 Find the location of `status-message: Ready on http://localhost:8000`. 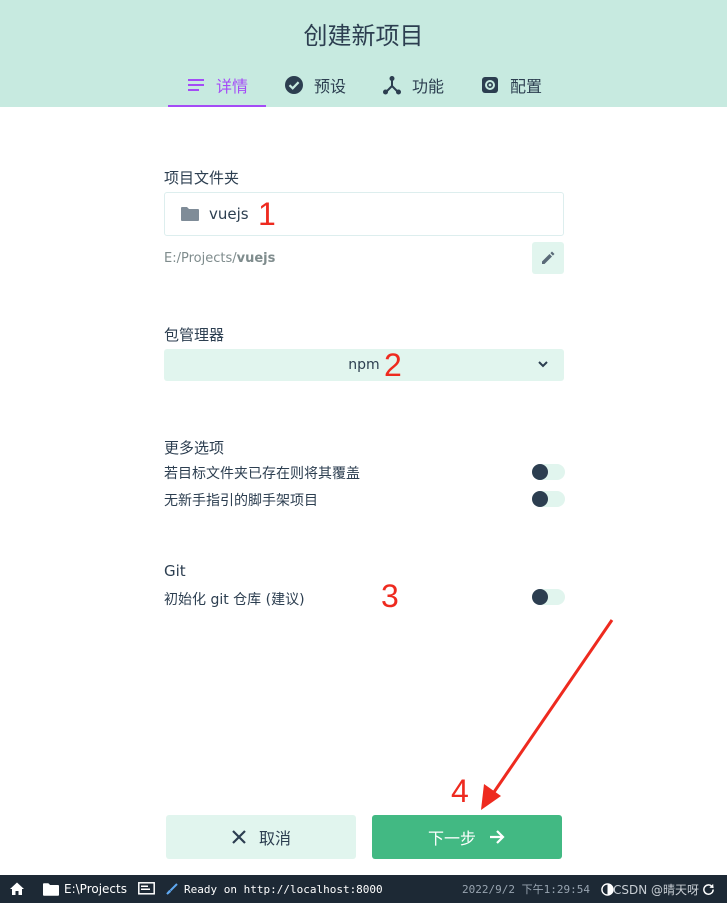

status-message: Ready on http://localhost:8000 is located at coordinates (274, 889).